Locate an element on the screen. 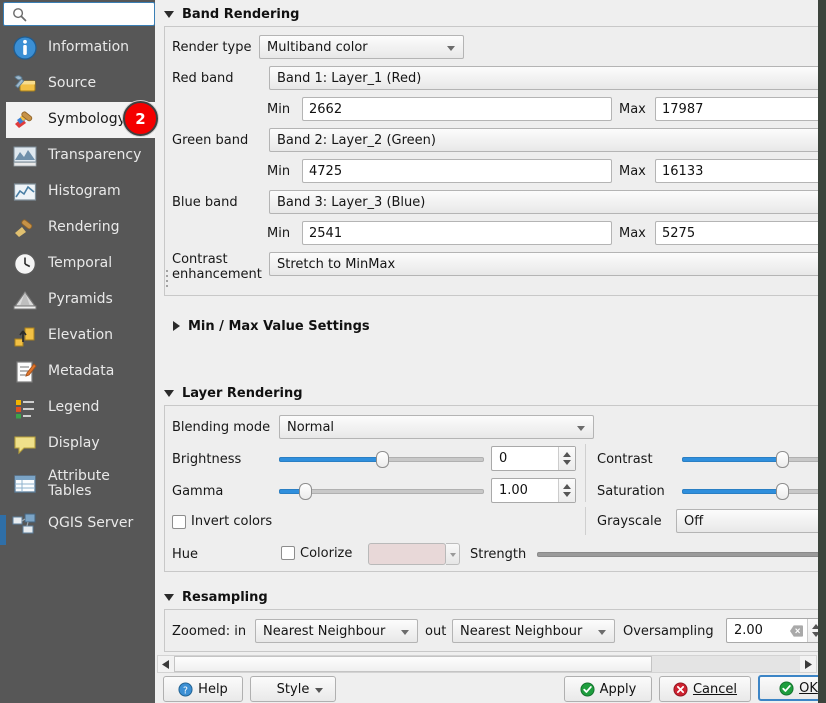  attribute-tables-icon is located at coordinates (25, 484).